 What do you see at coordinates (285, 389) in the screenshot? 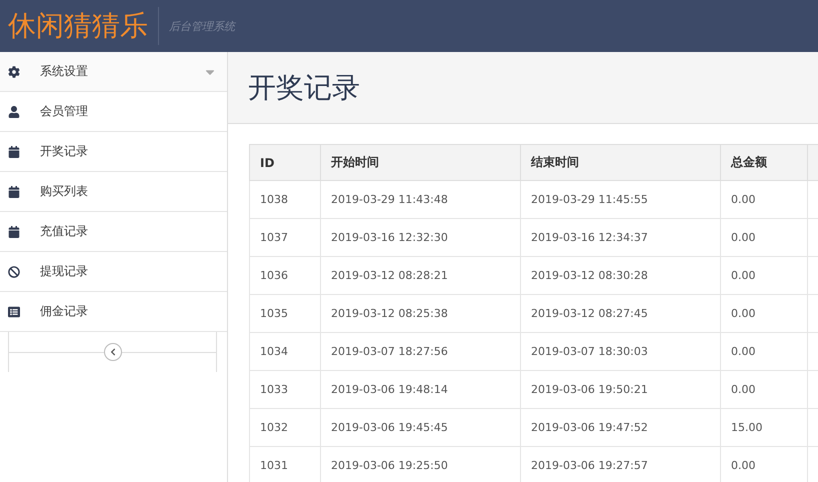
I see `table-cell: 1033` at bounding box center [285, 389].